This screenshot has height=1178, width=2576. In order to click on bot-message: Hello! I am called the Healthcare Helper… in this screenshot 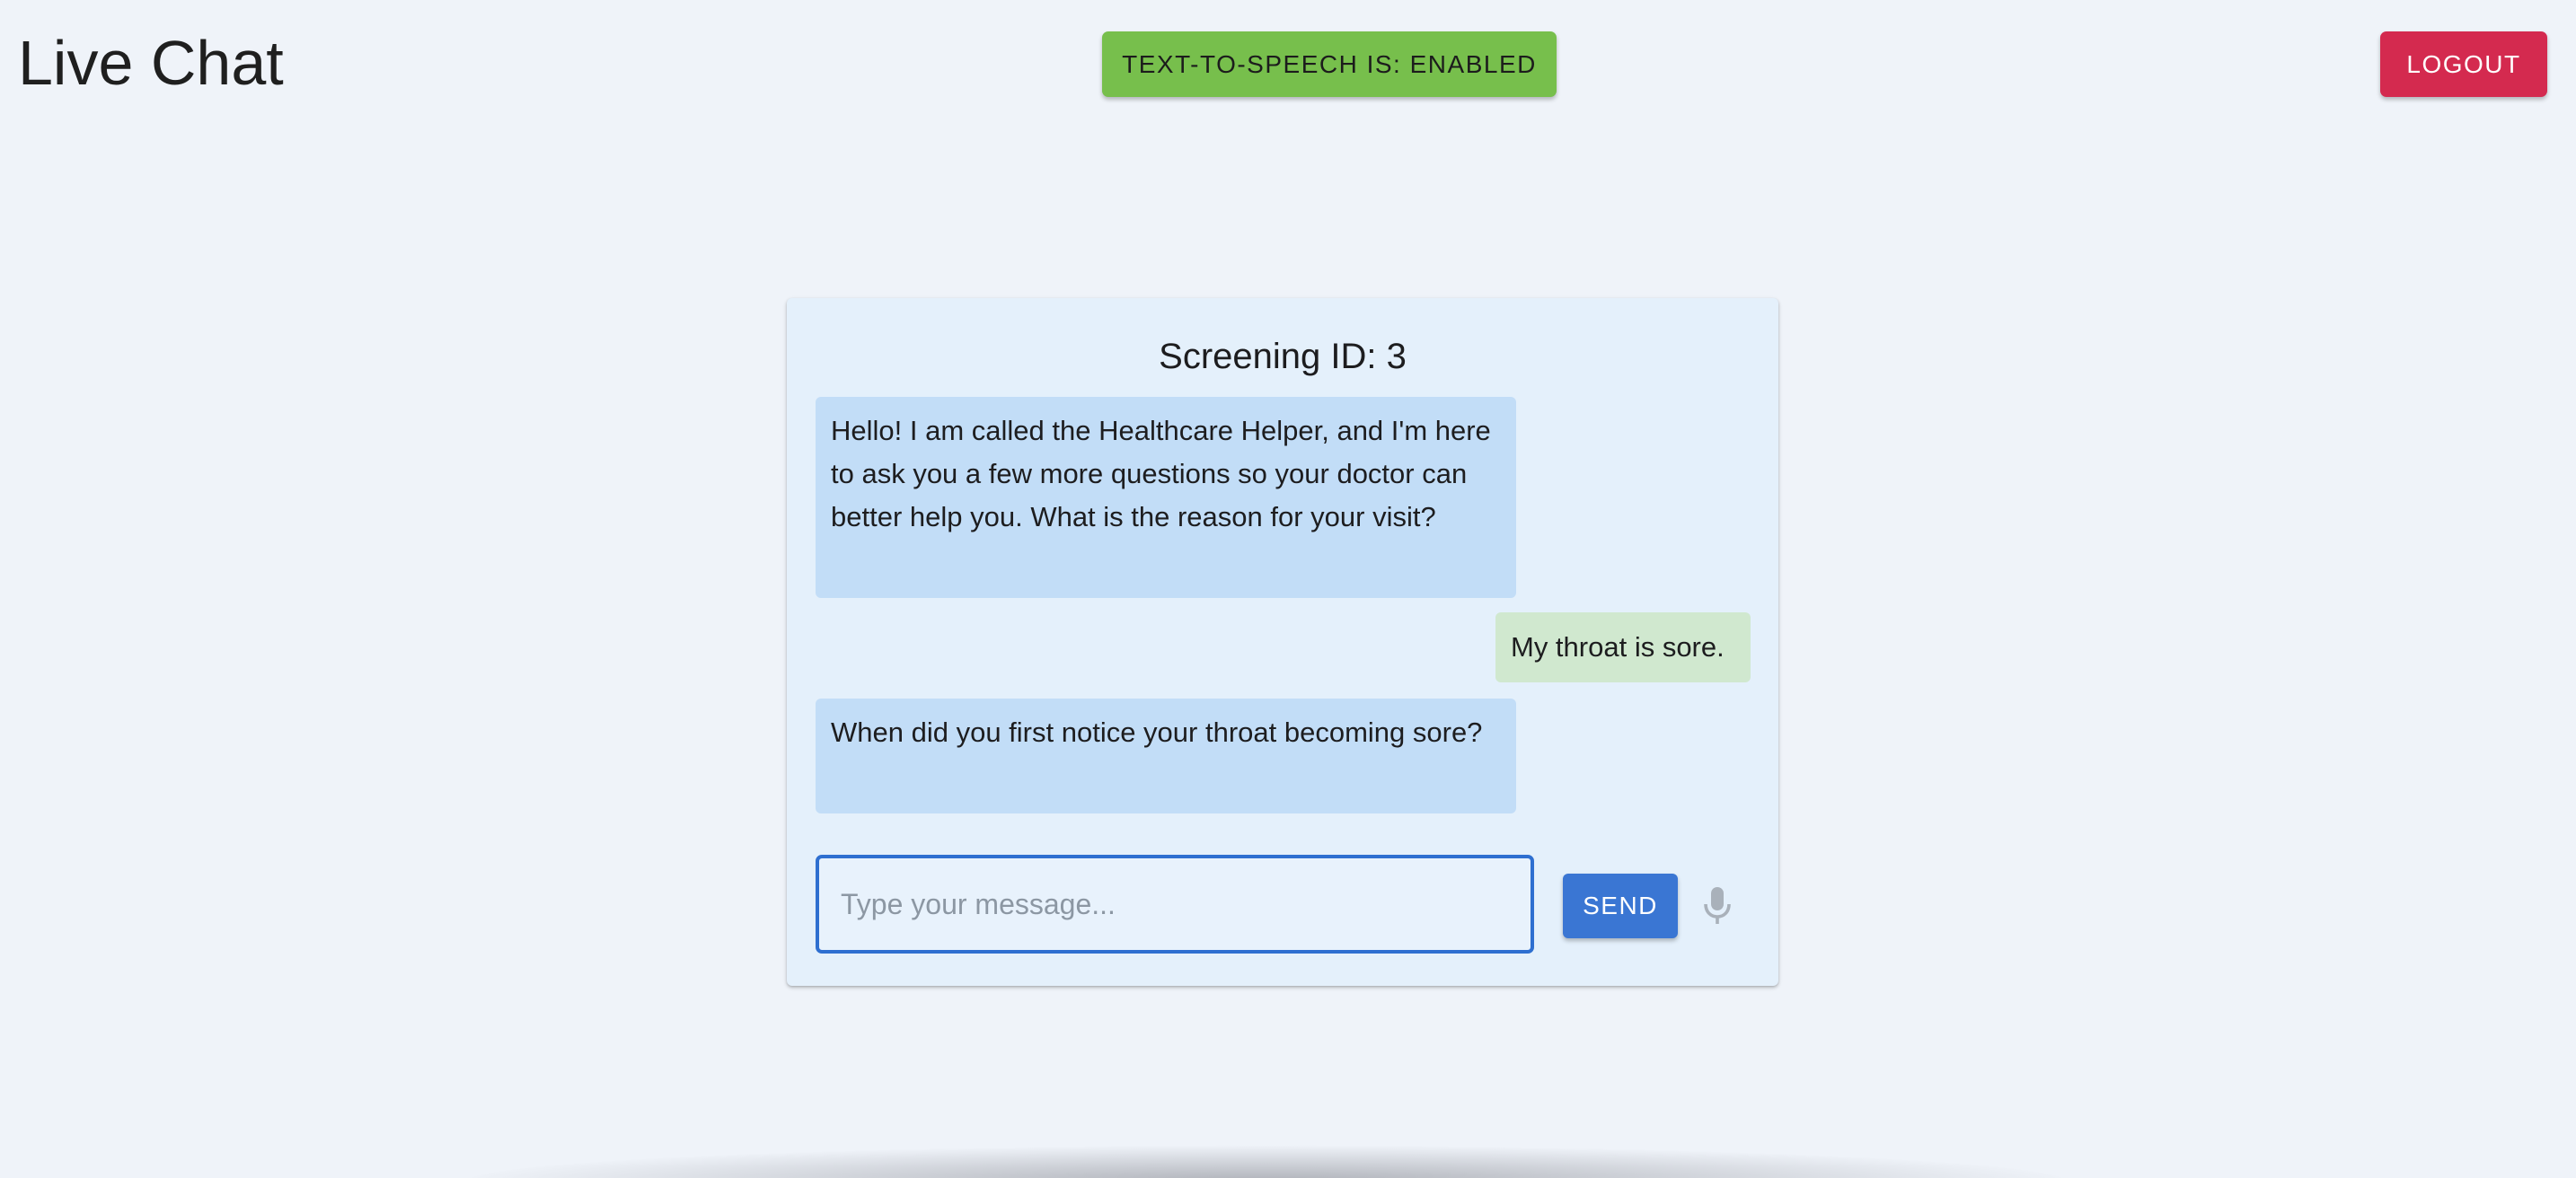, I will do `click(1166, 497)`.